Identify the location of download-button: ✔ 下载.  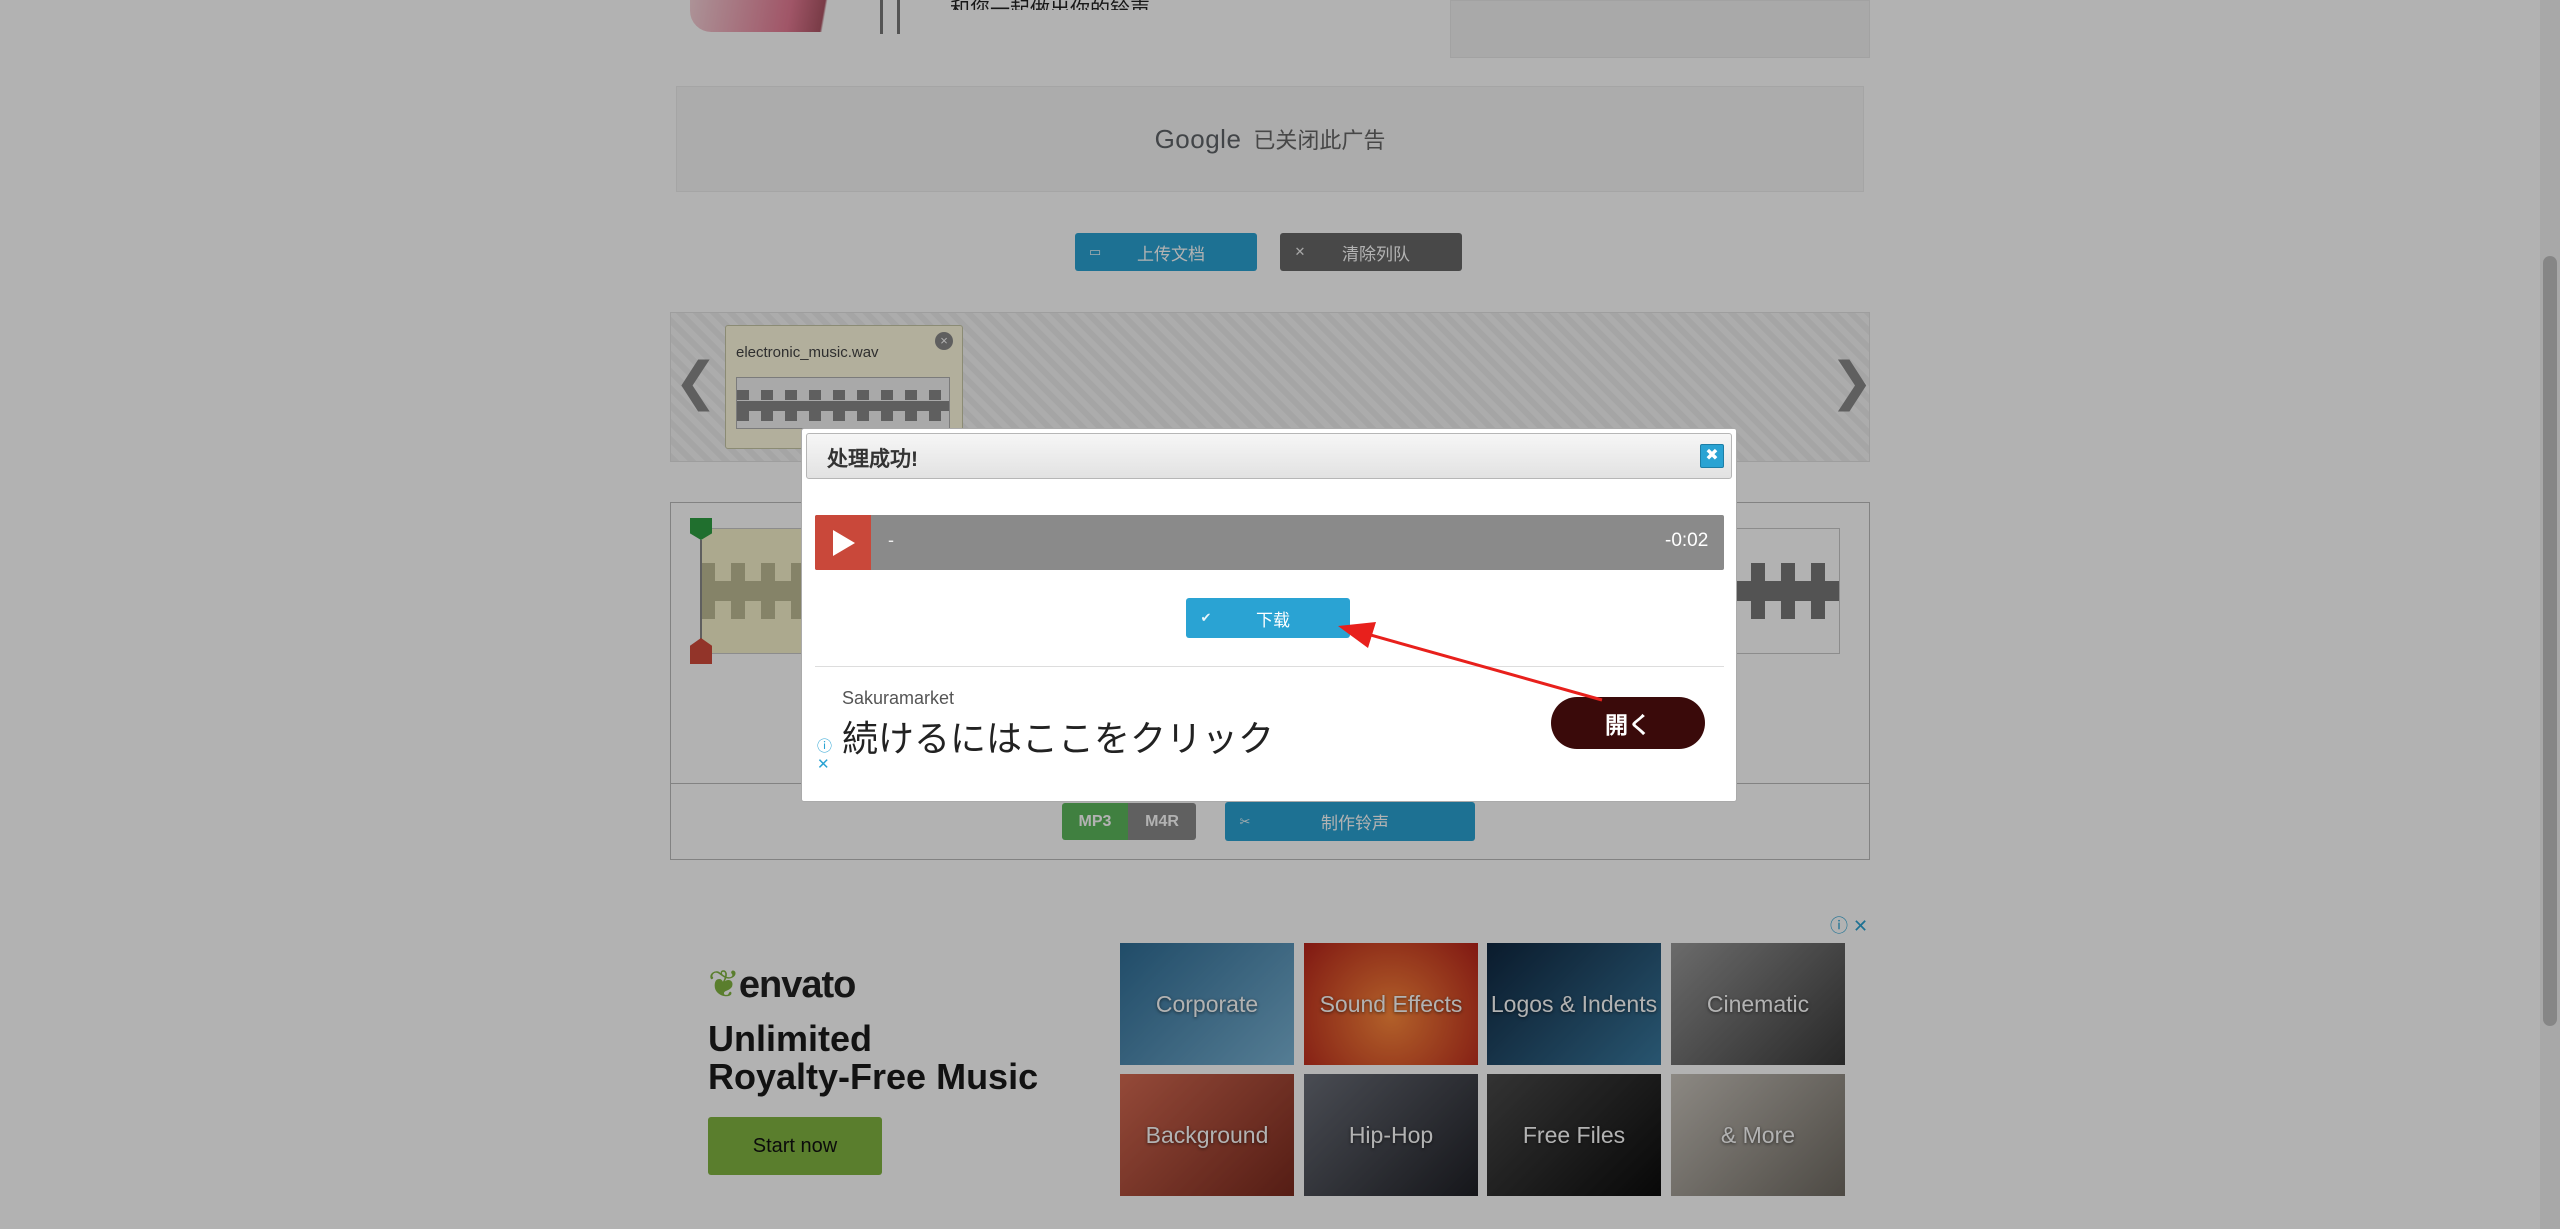
(1268, 618).